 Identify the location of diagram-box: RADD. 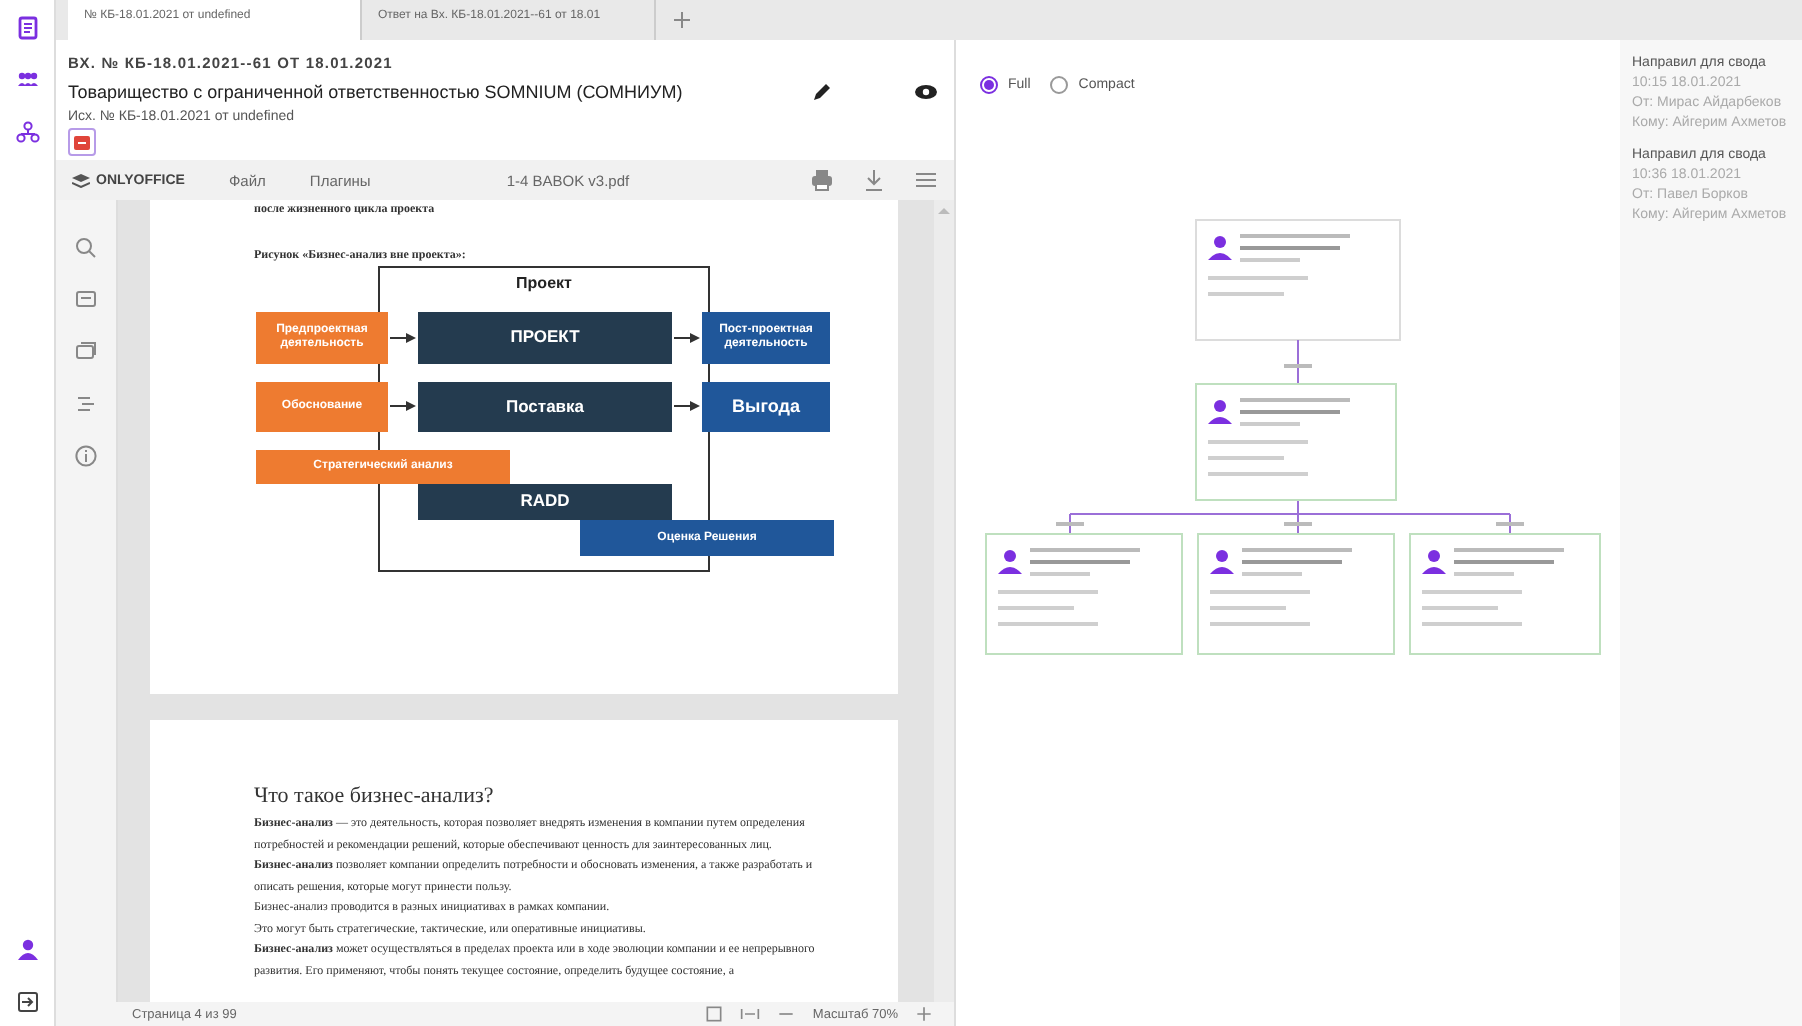
(545, 502).